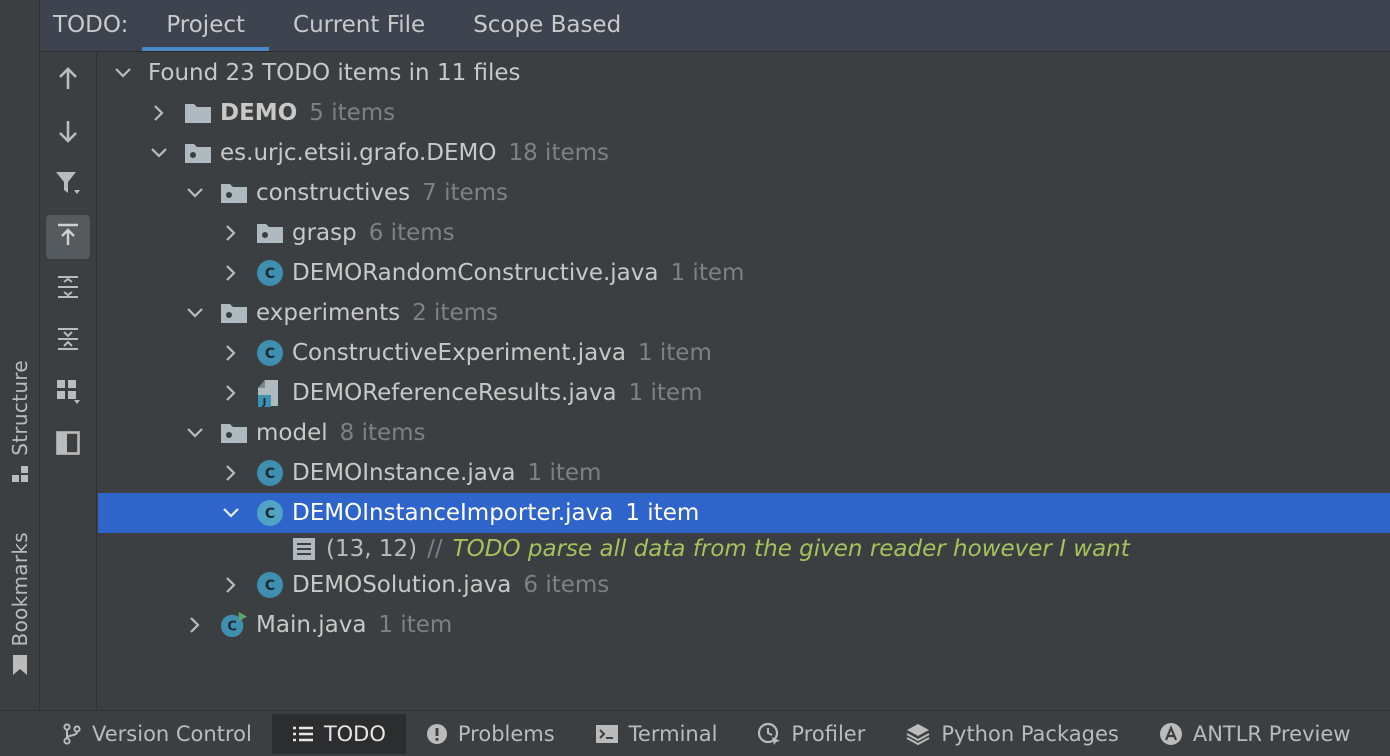 The width and height of the screenshot is (1390, 756). Describe the element at coordinates (656, 734) in the screenshot. I see `bottom-tab-terminal: Terminal` at that location.